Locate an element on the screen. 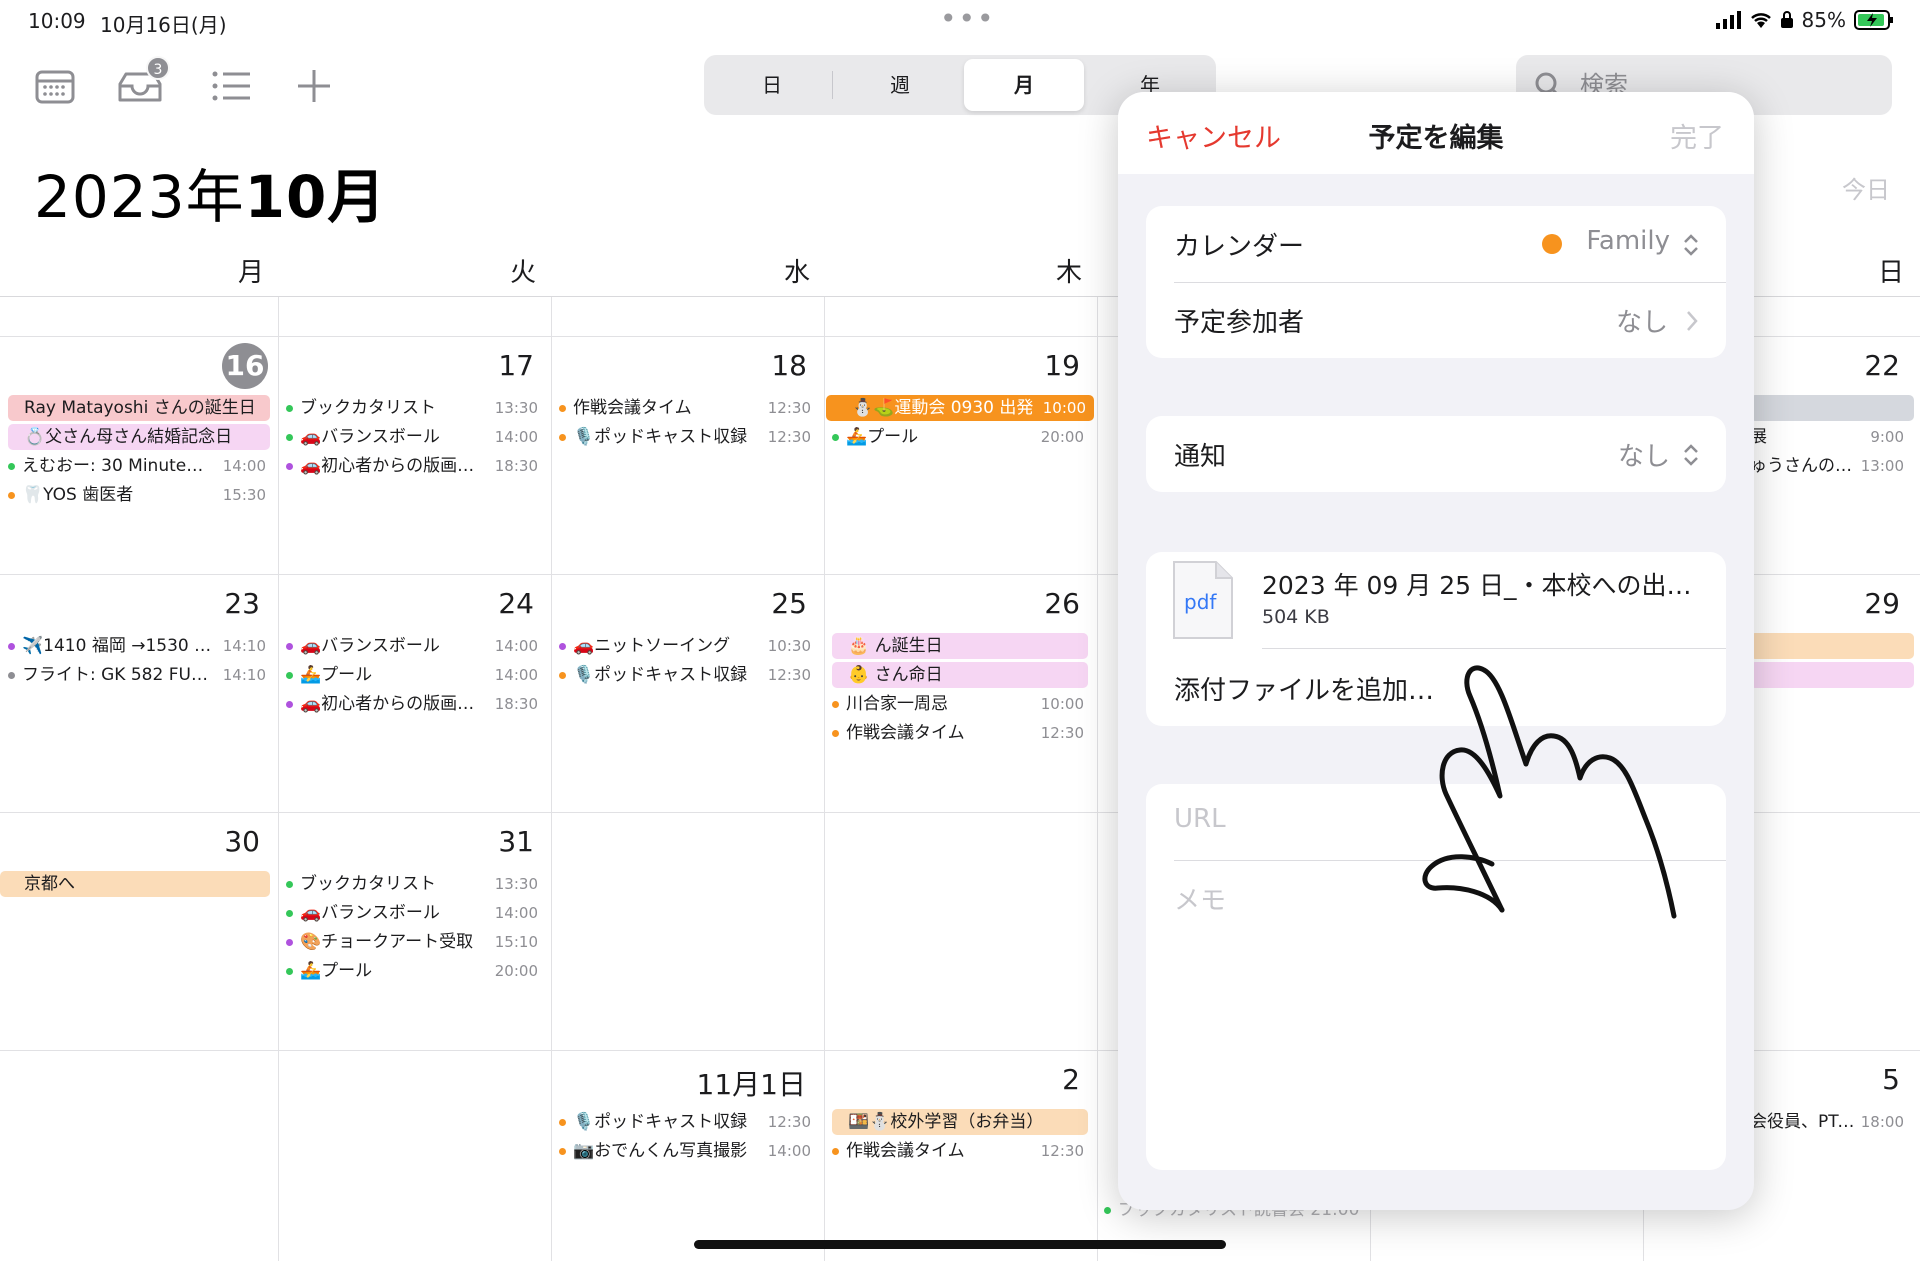  invitees-label: 予定参加者 is located at coordinates (1239, 323).